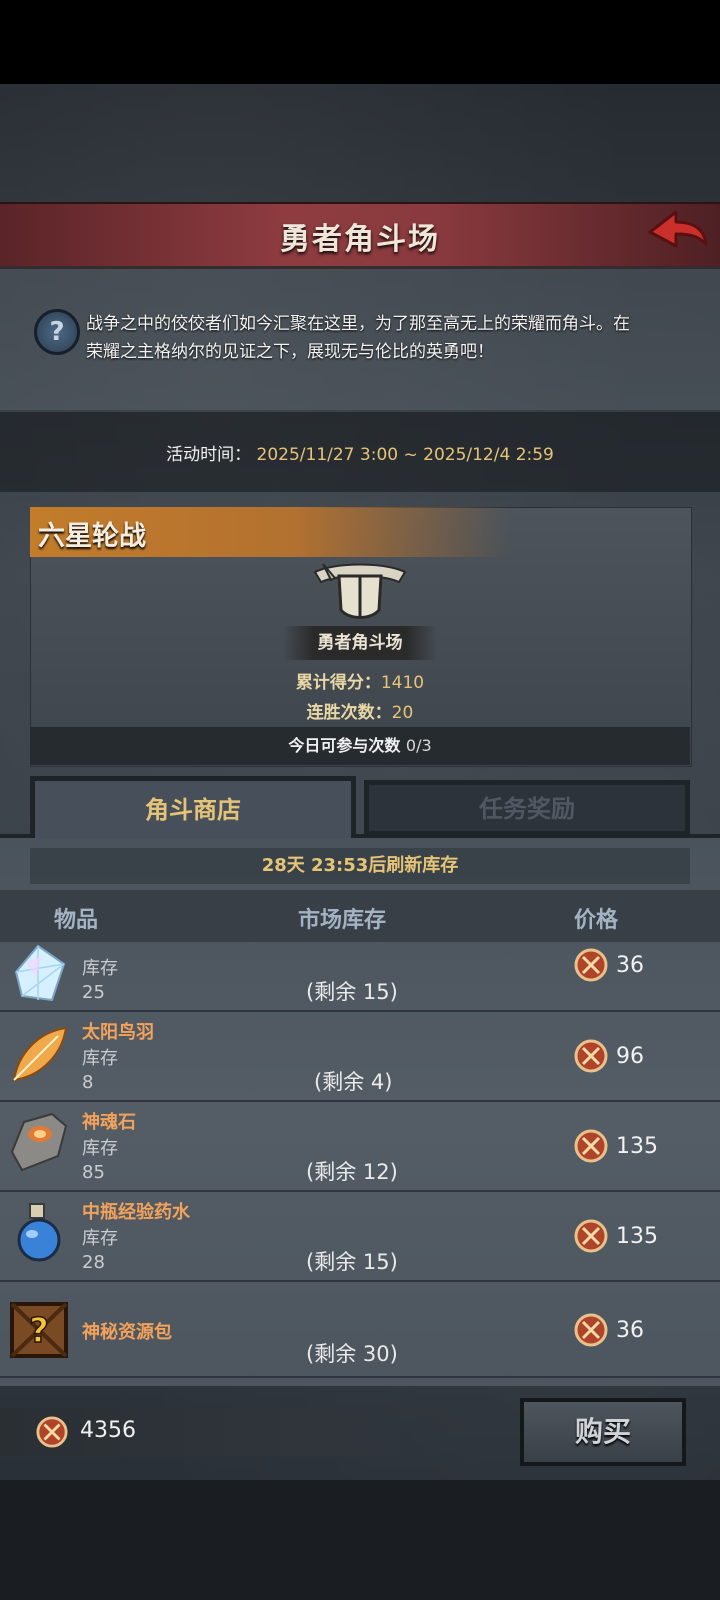 This screenshot has width=720, height=1600. Describe the element at coordinates (93, 1262) in the screenshot. I see `stock-value: 28` at that location.